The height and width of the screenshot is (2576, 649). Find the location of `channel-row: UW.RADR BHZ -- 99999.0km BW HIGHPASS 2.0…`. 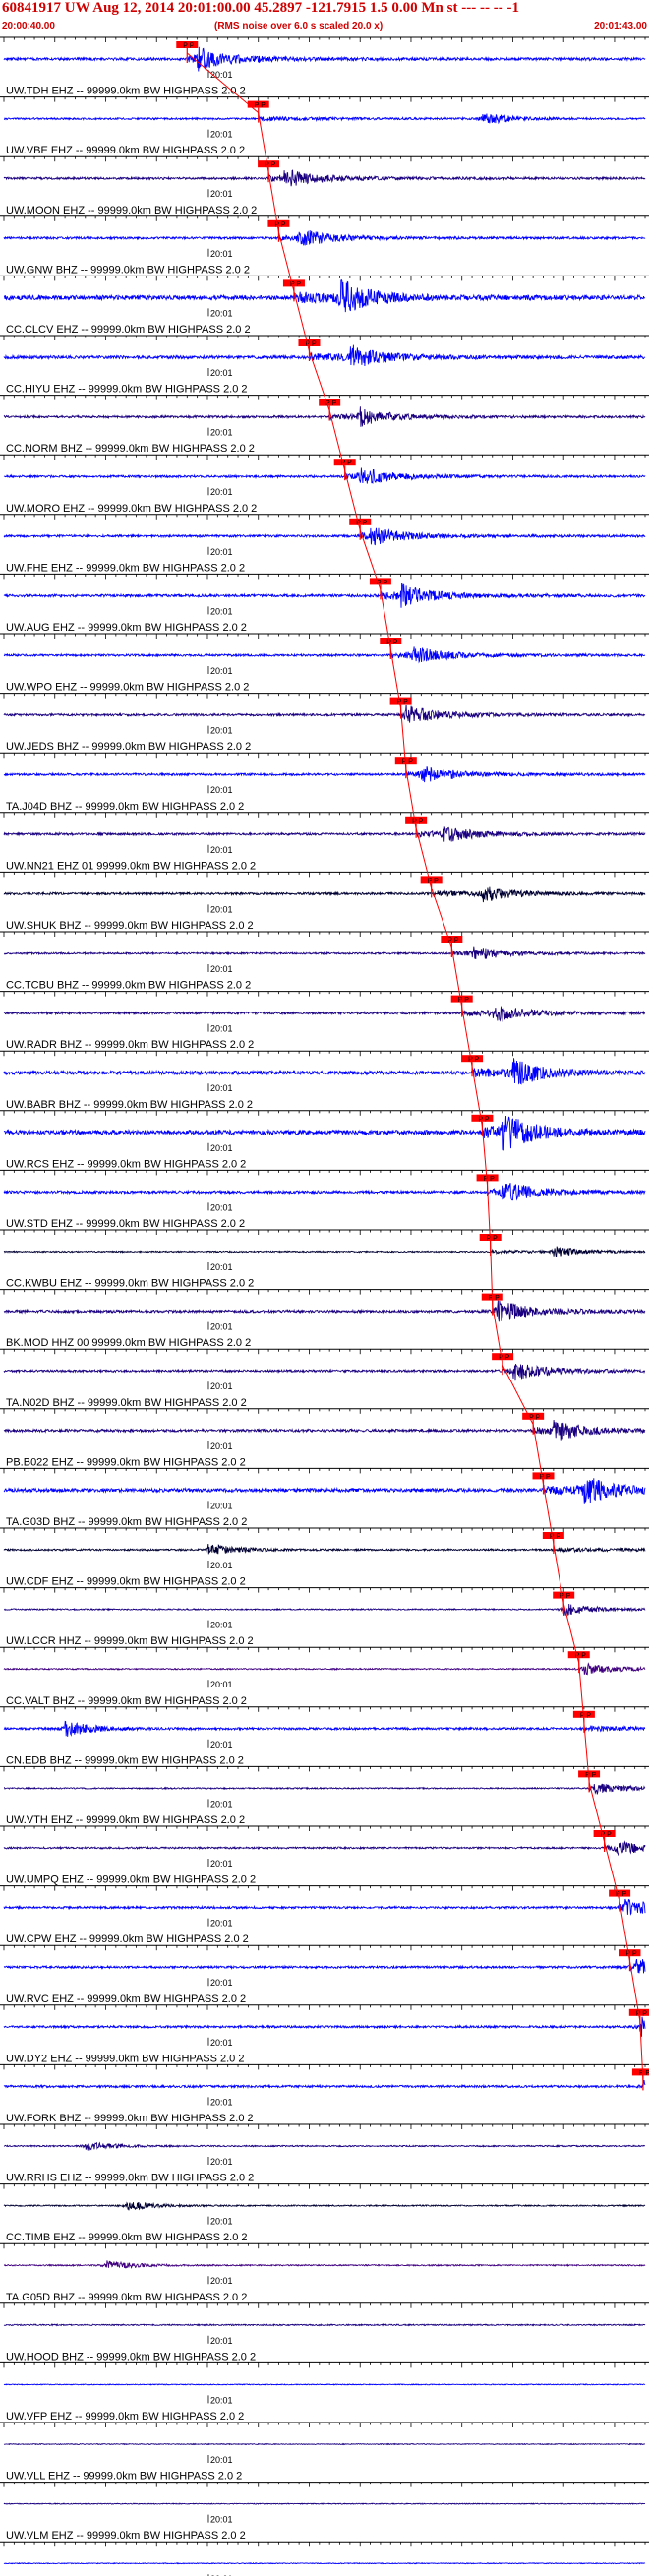

channel-row: UW.RADR BHZ -- 99999.0km BW HIGHPASS 2.0… is located at coordinates (324, 1021).